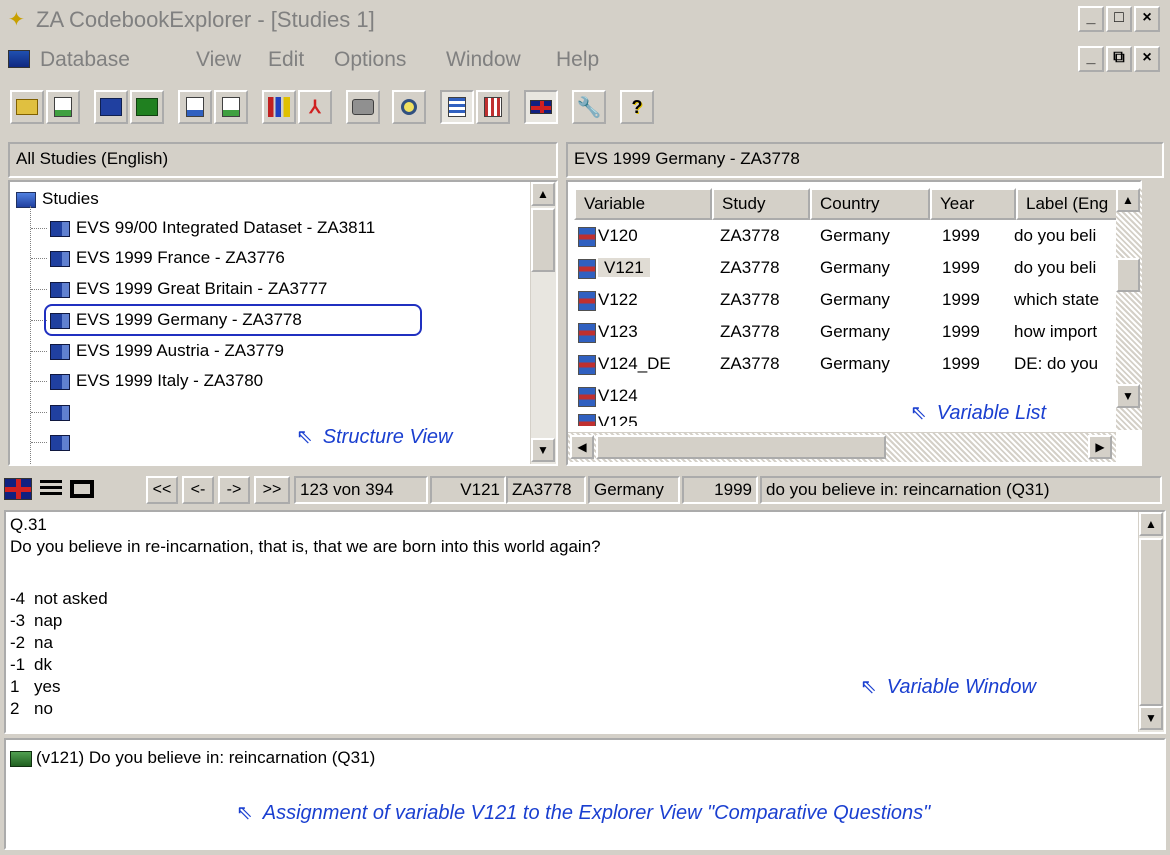  I want to click on structure-view-scrollbar: ▲ ▼, so click(543, 323).